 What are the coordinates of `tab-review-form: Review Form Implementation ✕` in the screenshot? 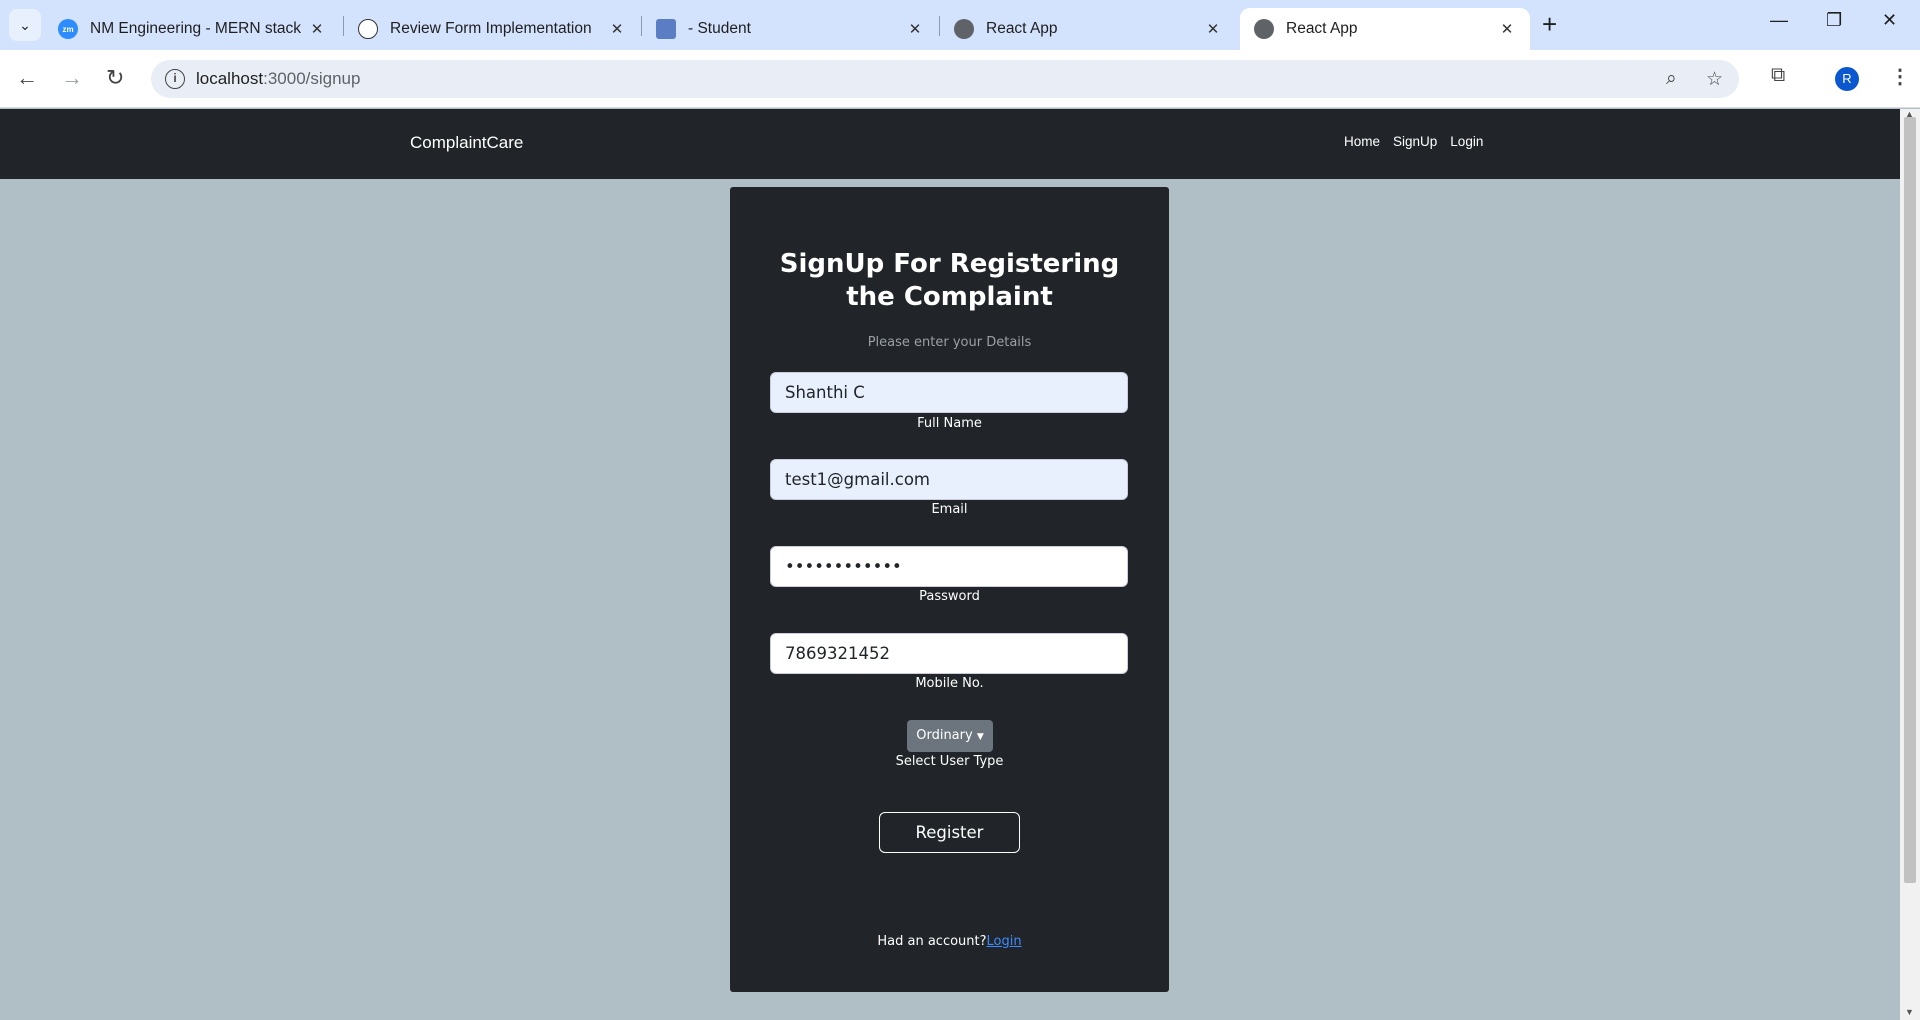 It's located at (492, 29).